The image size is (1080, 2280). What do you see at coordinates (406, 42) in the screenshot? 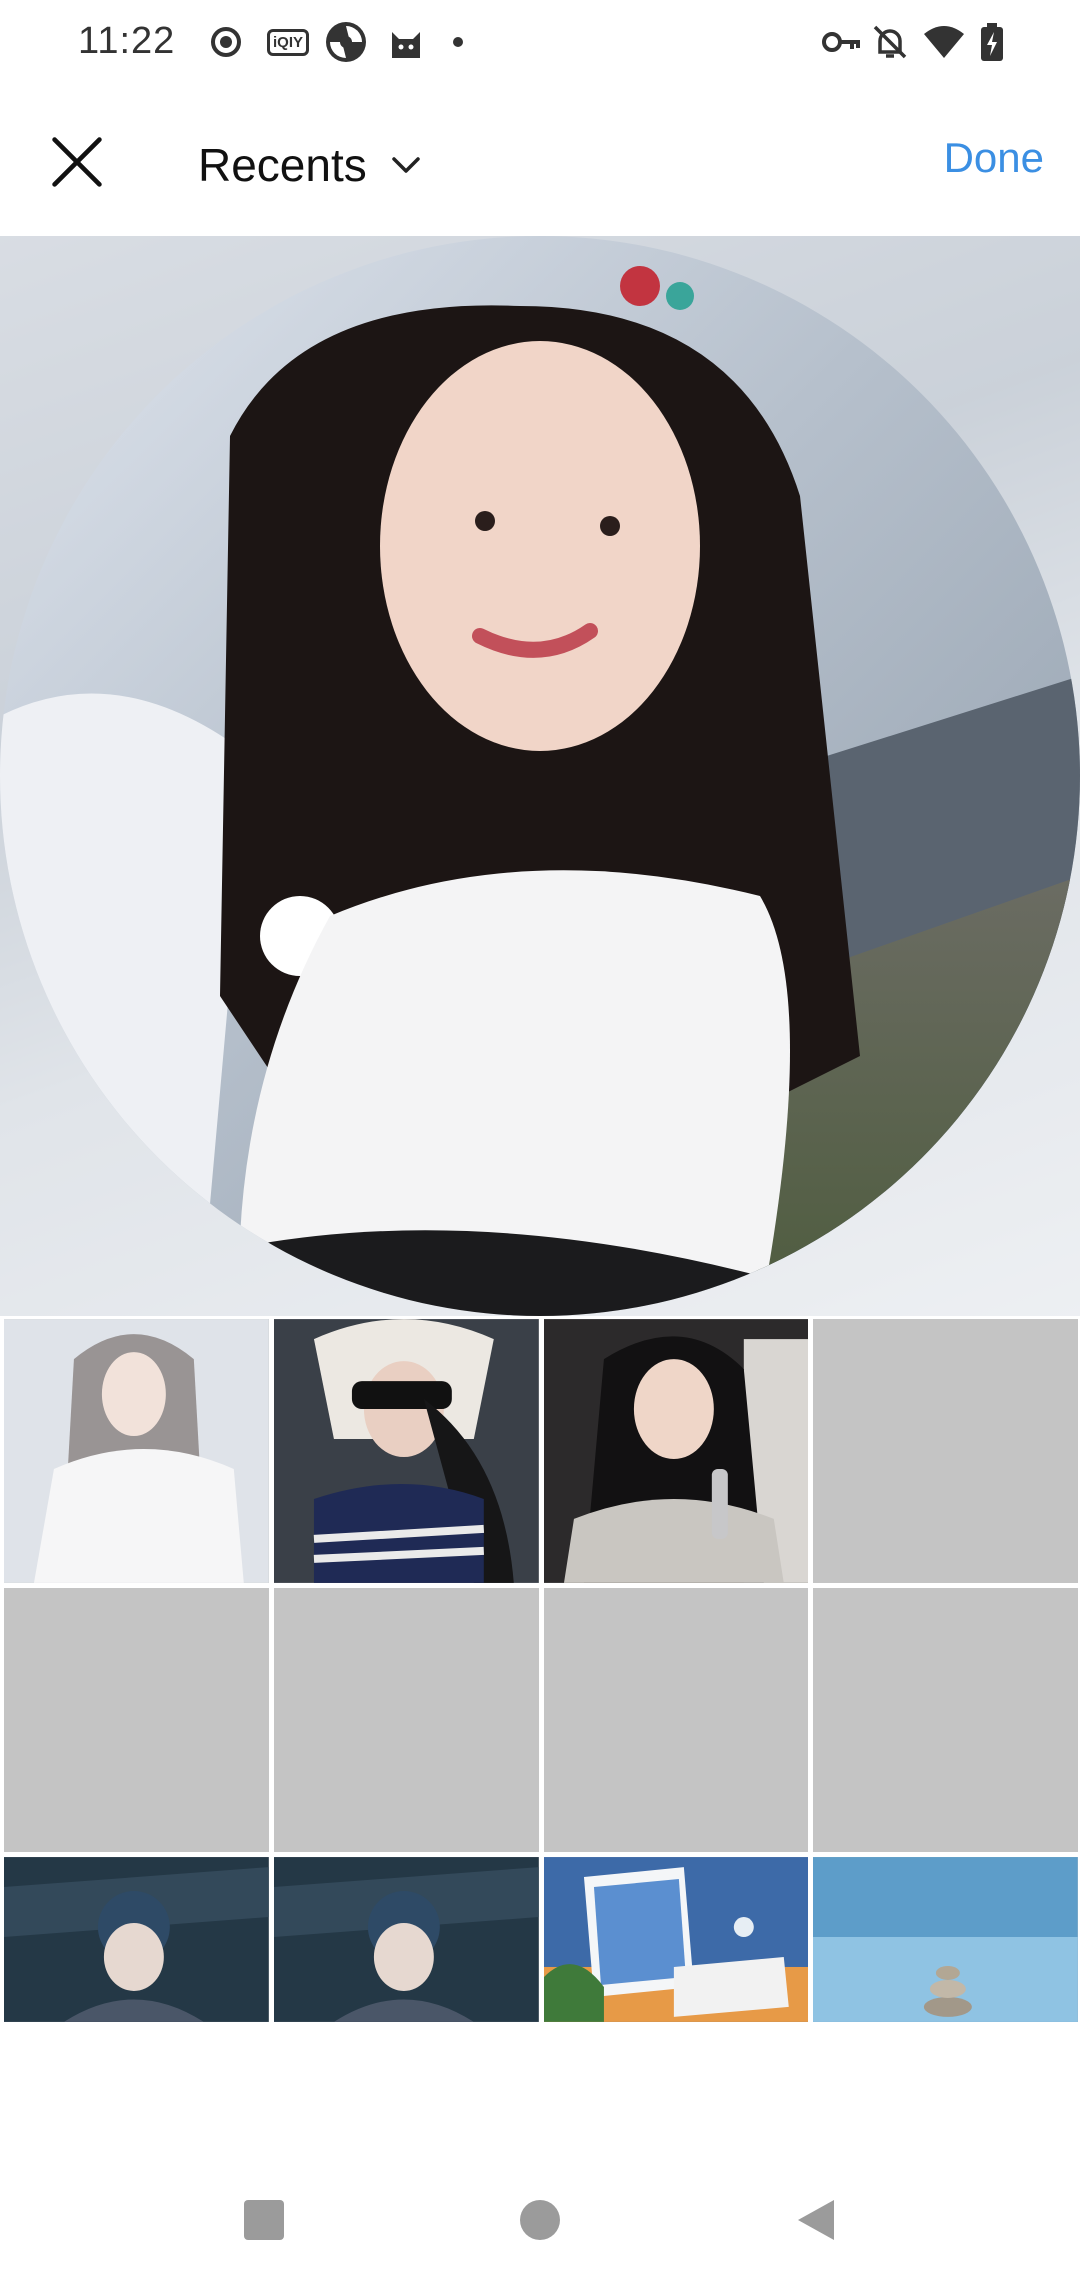
I see `cat-icon` at bounding box center [406, 42].